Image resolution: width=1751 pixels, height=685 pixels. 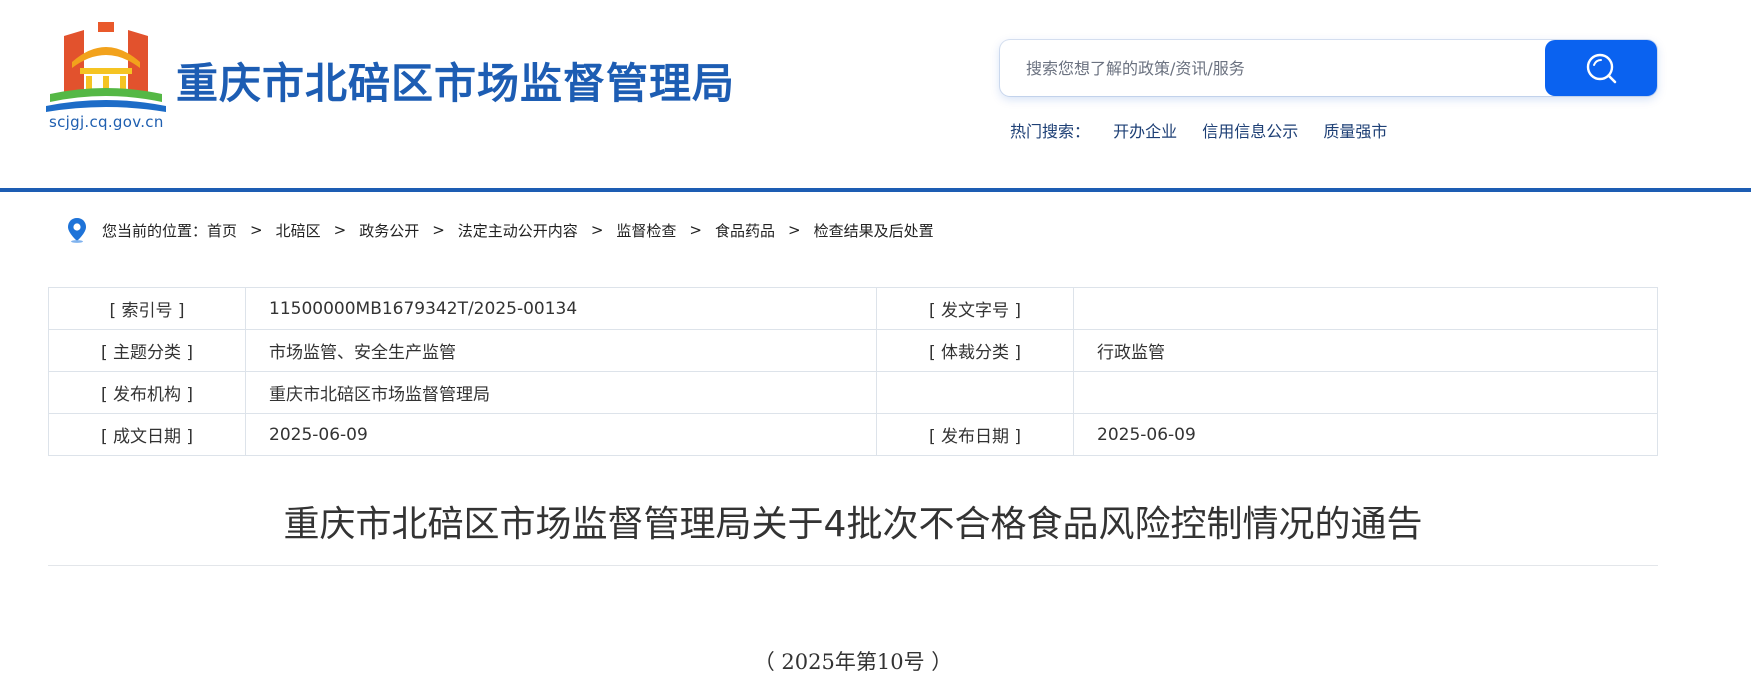 I want to click on table-row: [ 发布机构 ] 重庆市北碚区市场监督管理局, so click(x=853, y=392).